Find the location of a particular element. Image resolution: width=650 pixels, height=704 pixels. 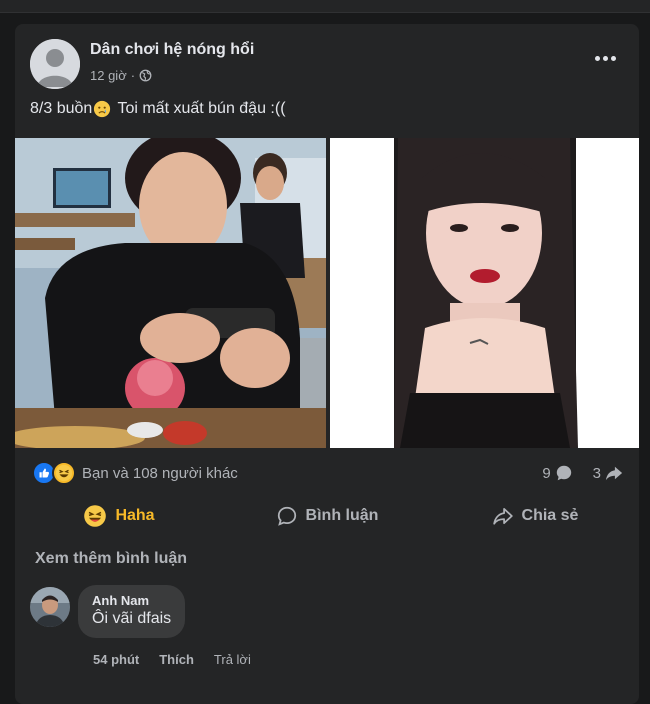

top-bar is located at coordinates (325, 6).